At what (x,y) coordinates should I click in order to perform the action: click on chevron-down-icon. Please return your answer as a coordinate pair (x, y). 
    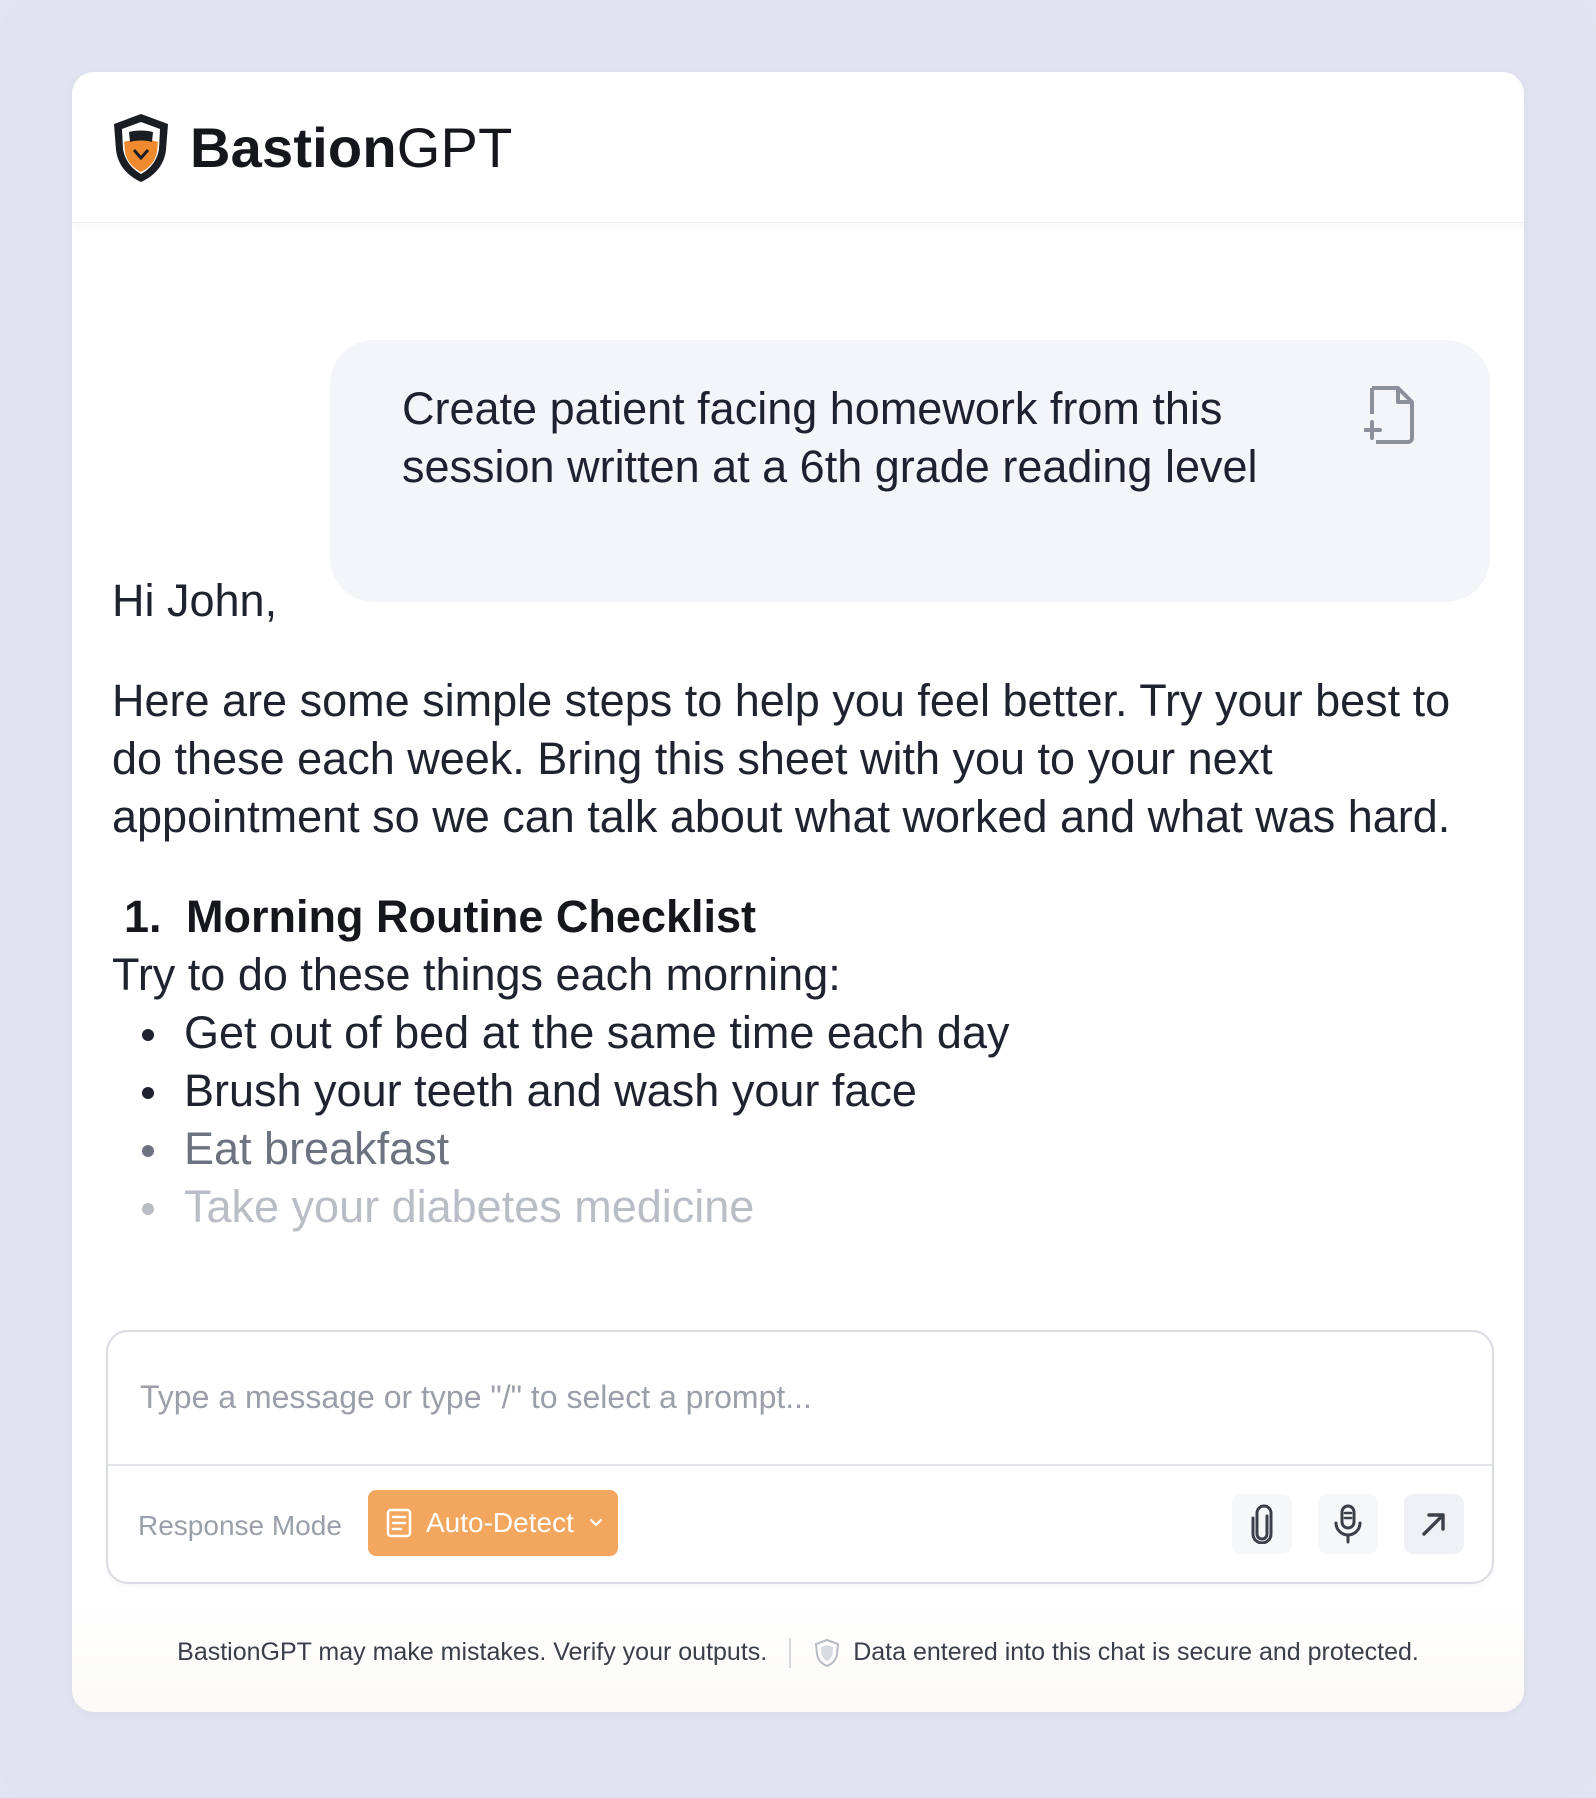
    Looking at the image, I should click on (595, 1522).